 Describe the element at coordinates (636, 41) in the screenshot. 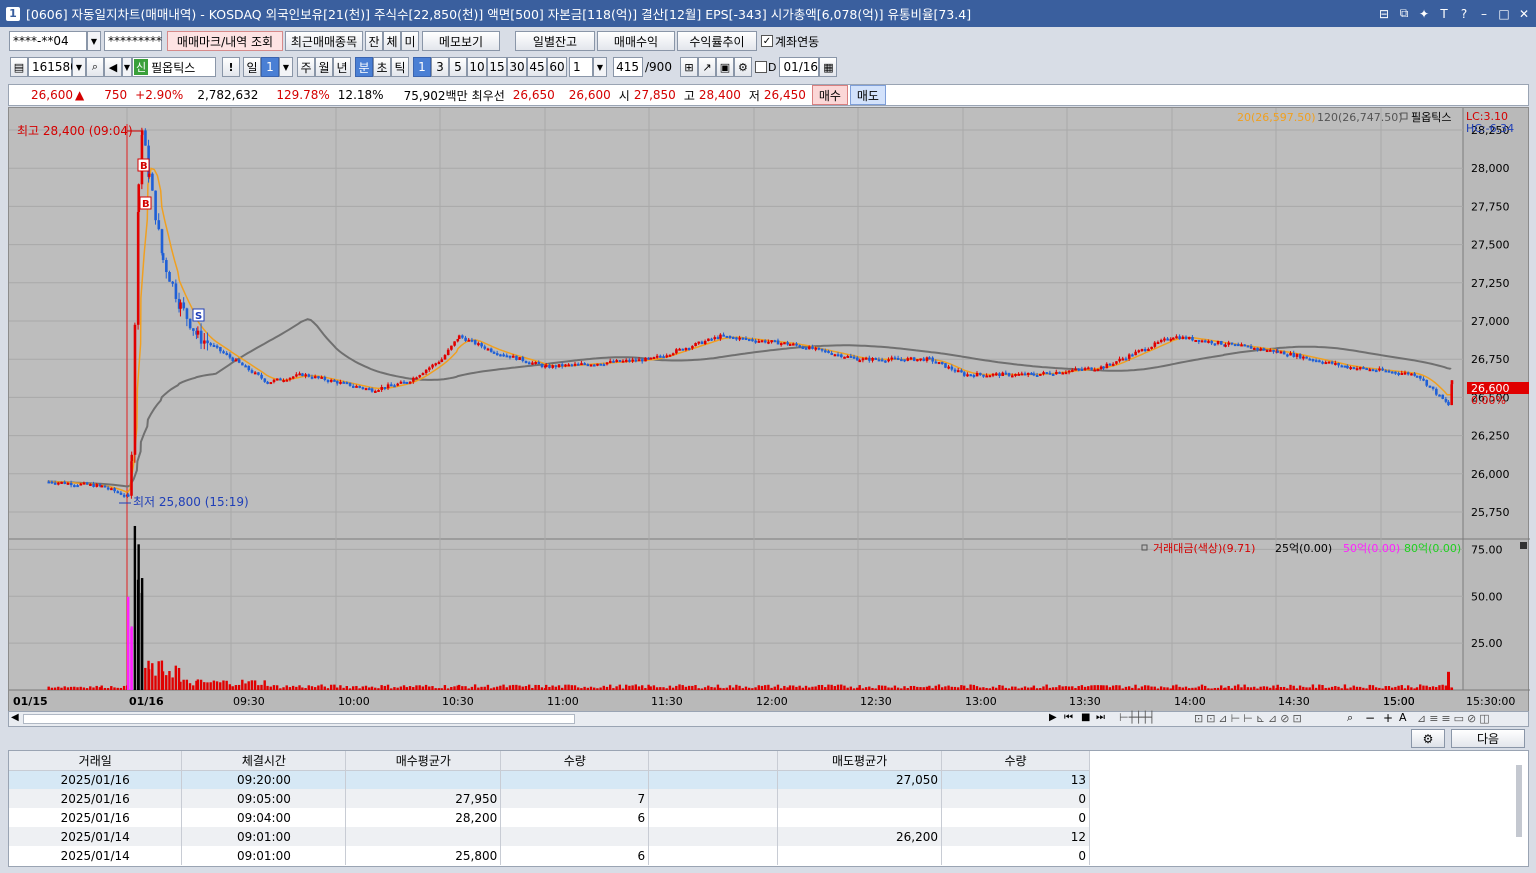

I see `trade-profit-button: 매매수익` at that location.